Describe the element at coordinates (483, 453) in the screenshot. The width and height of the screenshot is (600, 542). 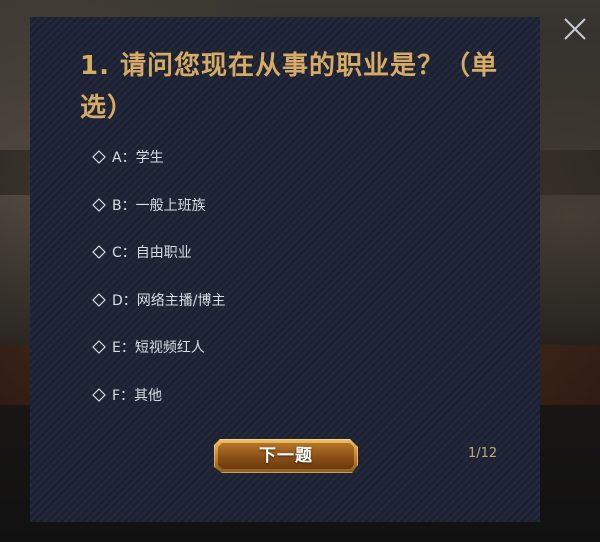
I see `page-counter: 1/12` at that location.